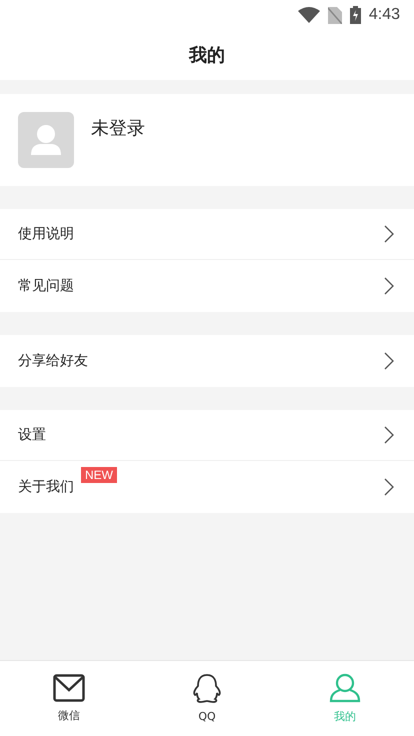  I want to click on avatar-icon, so click(46, 140).